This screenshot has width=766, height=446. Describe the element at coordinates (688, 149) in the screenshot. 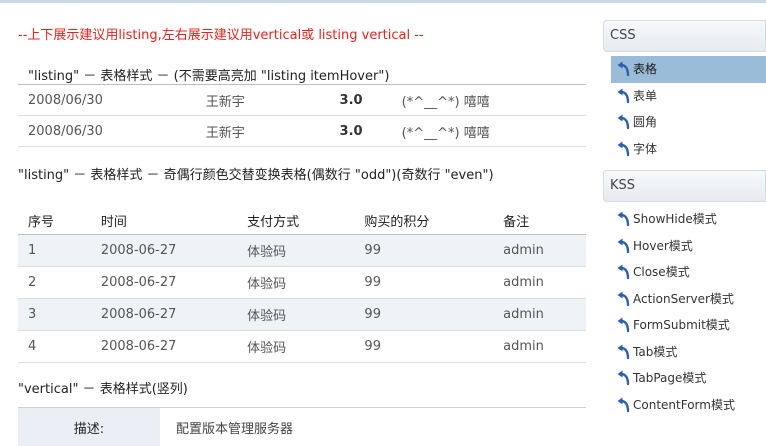

I see `sidebar-item: 字体` at that location.